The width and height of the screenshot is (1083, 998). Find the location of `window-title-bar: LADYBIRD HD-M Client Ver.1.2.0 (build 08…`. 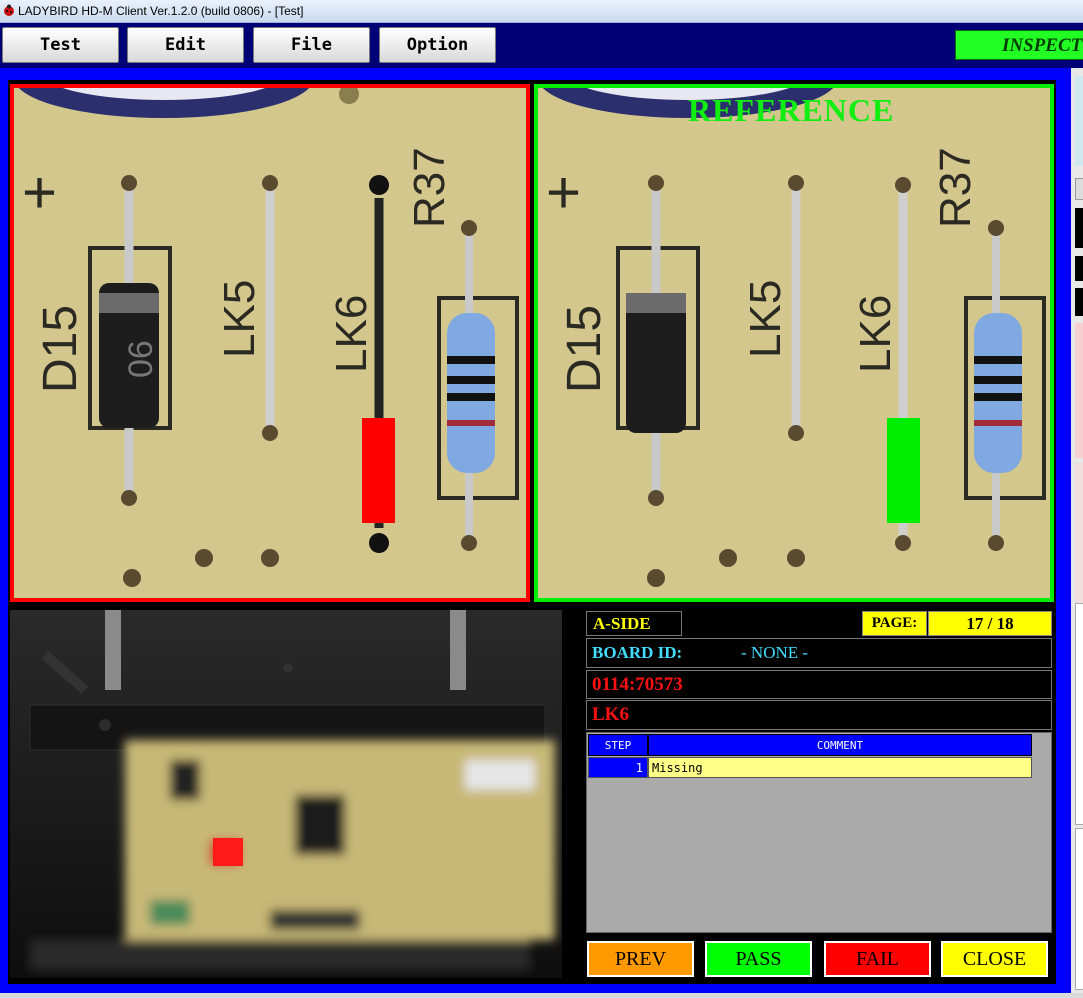

window-title-bar: LADYBIRD HD-M Client Ver.1.2.0 (build 08… is located at coordinates (541, 11).